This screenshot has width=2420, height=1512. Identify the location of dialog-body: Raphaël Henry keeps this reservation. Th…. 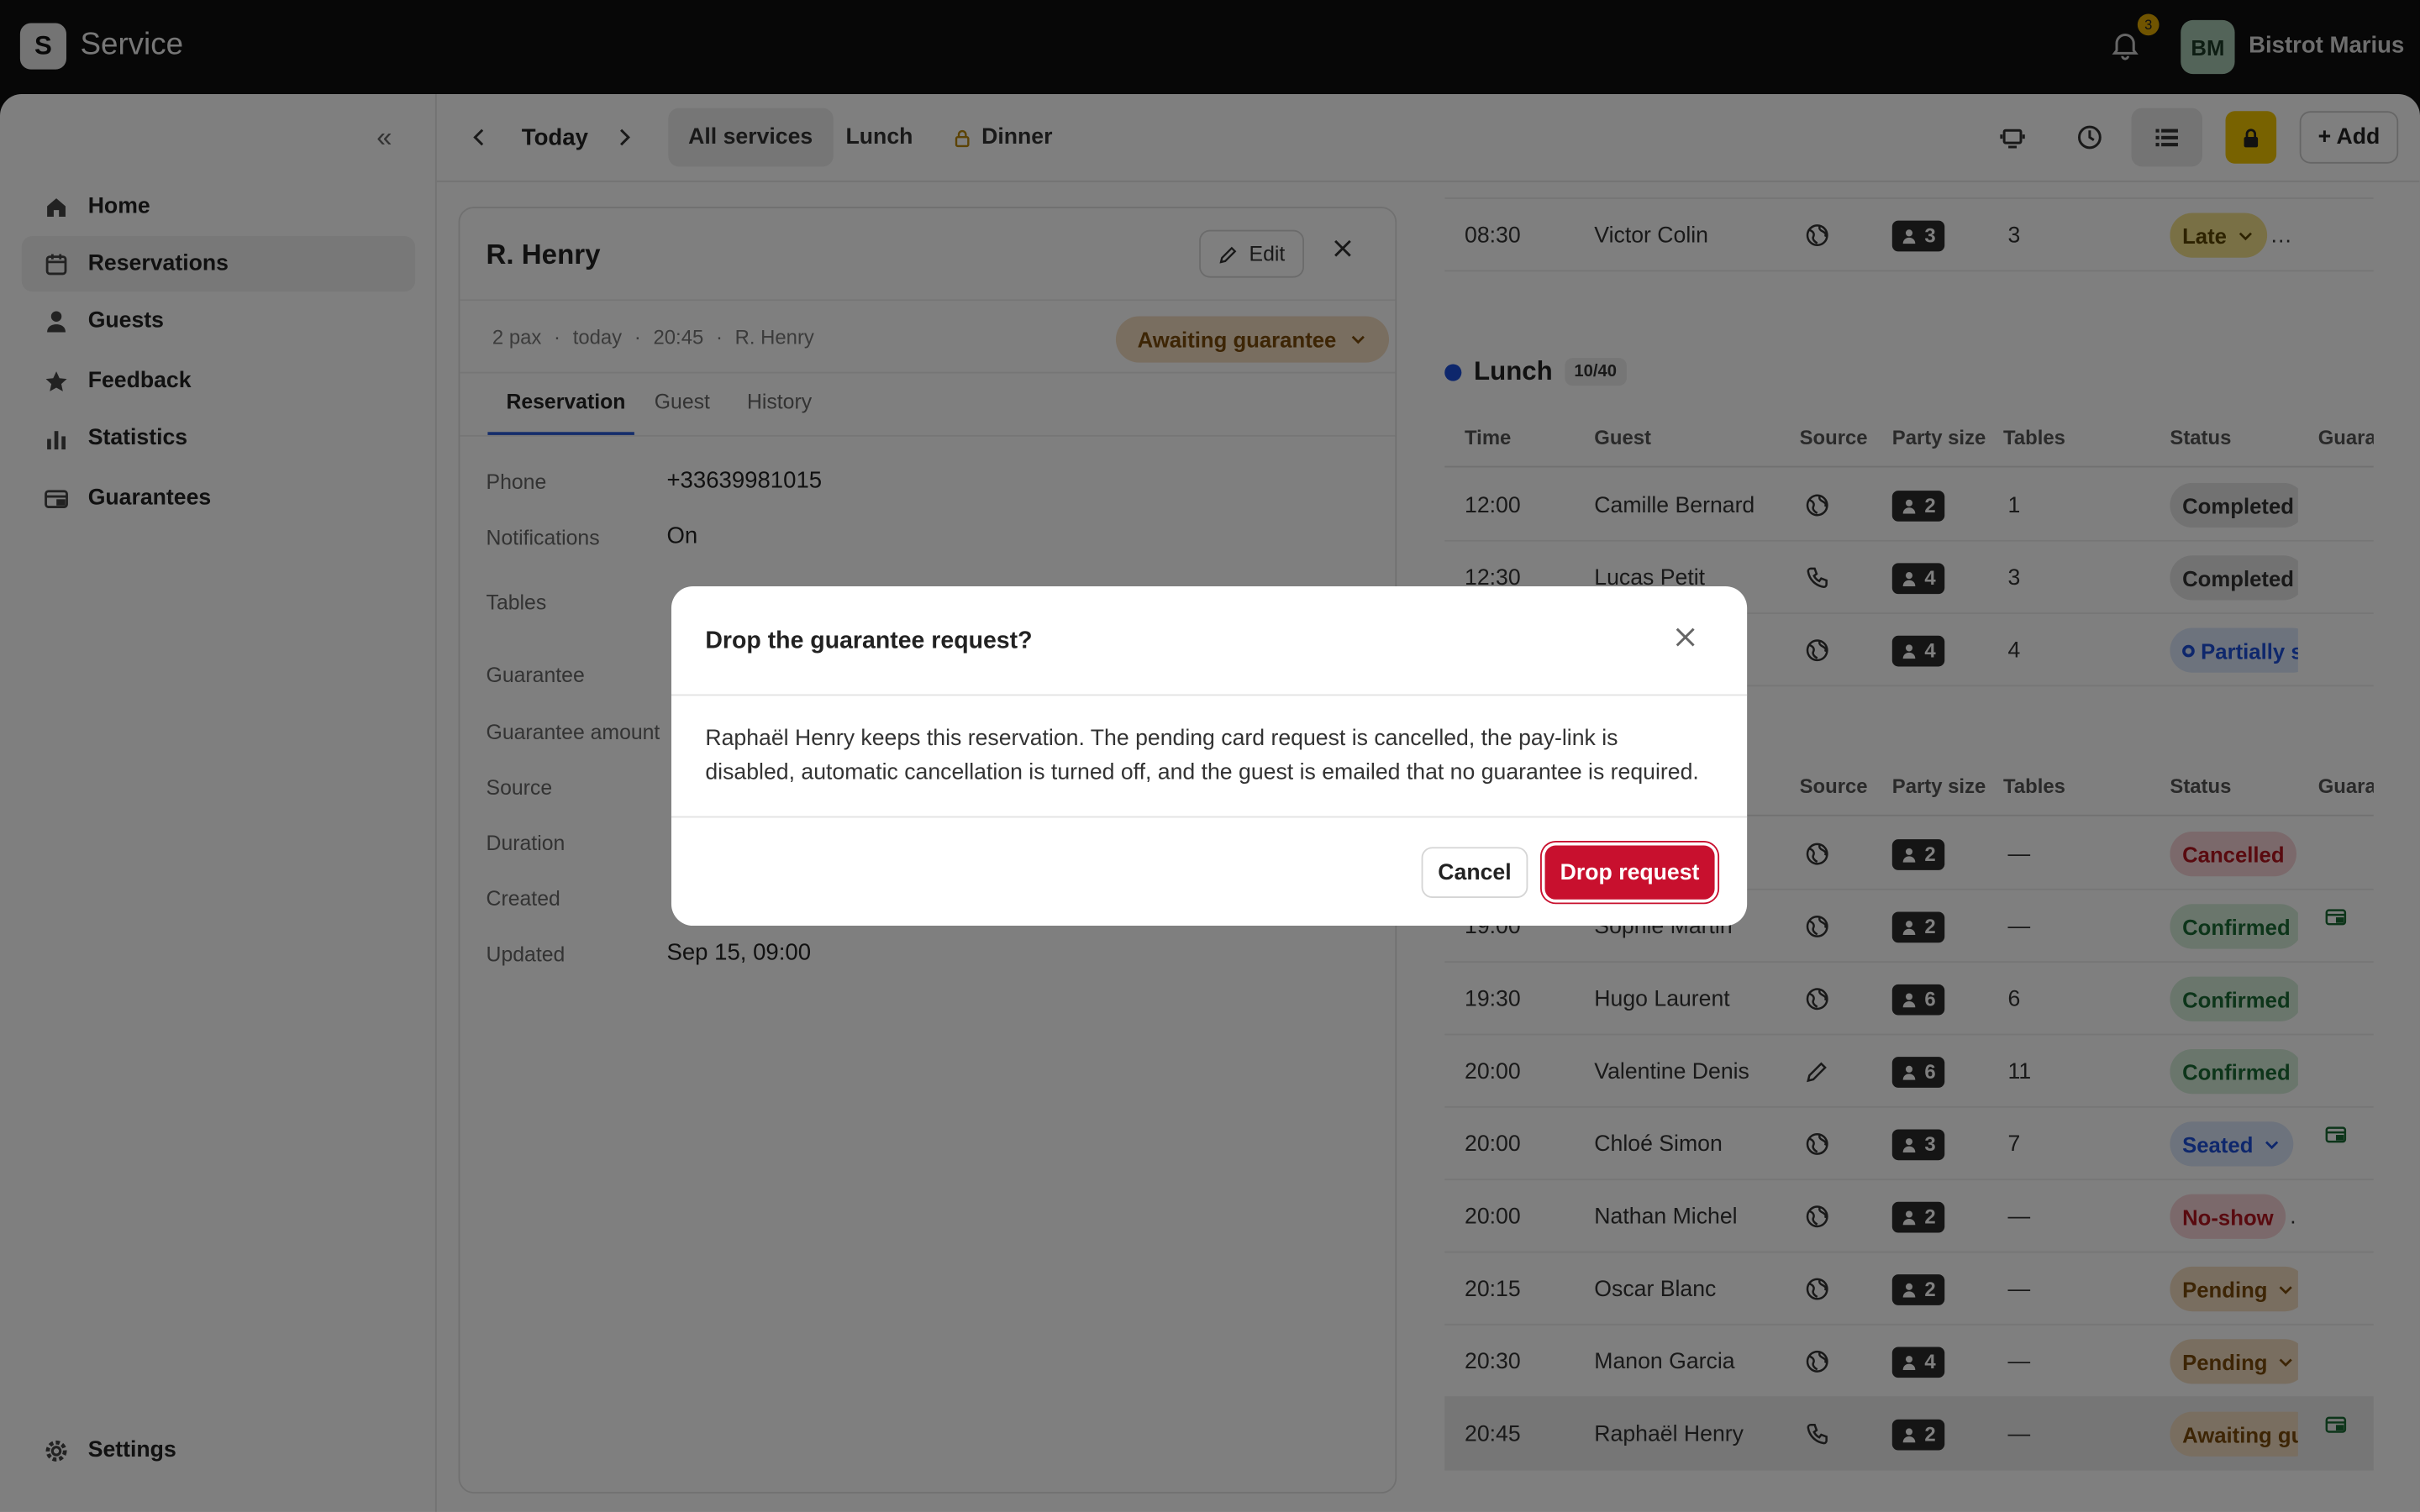
(1202, 756).